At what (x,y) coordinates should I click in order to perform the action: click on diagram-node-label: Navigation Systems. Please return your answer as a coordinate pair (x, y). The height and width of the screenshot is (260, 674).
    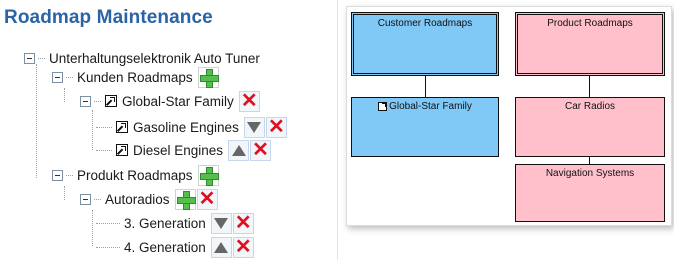
    Looking at the image, I should click on (590, 173).